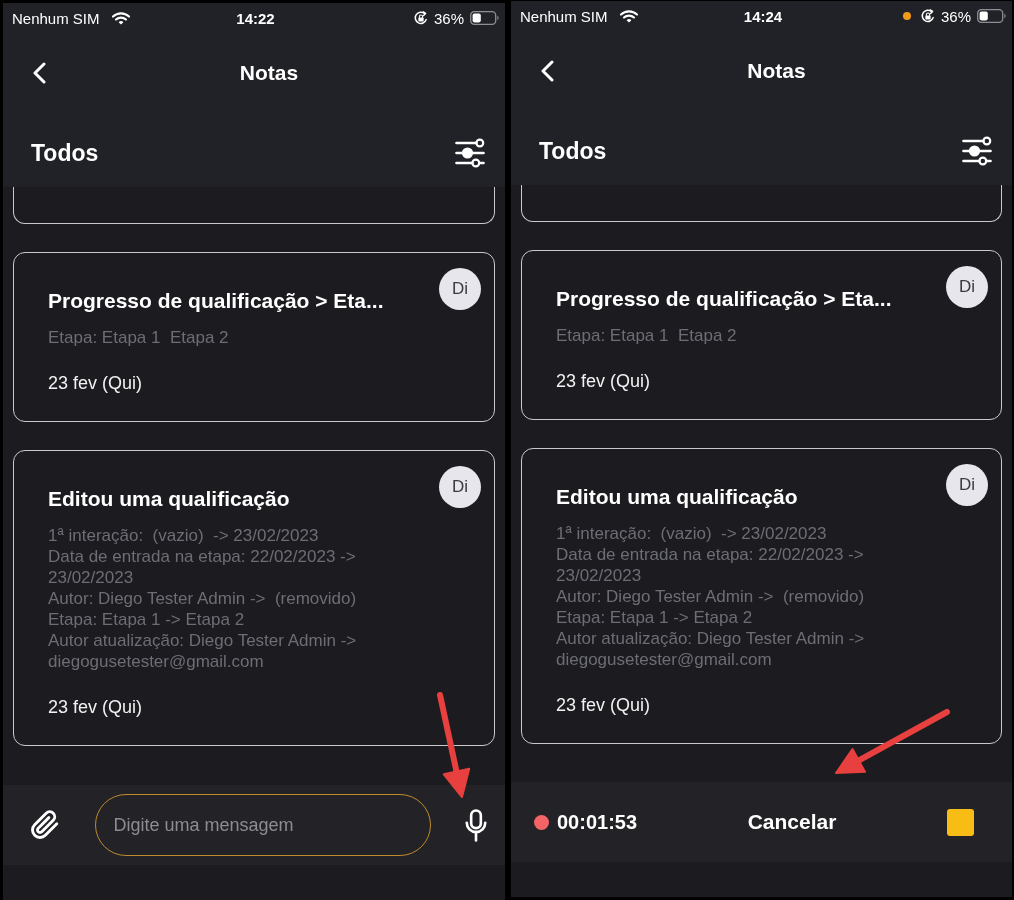  I want to click on message-input: Digite uma mensagem, so click(262, 825).